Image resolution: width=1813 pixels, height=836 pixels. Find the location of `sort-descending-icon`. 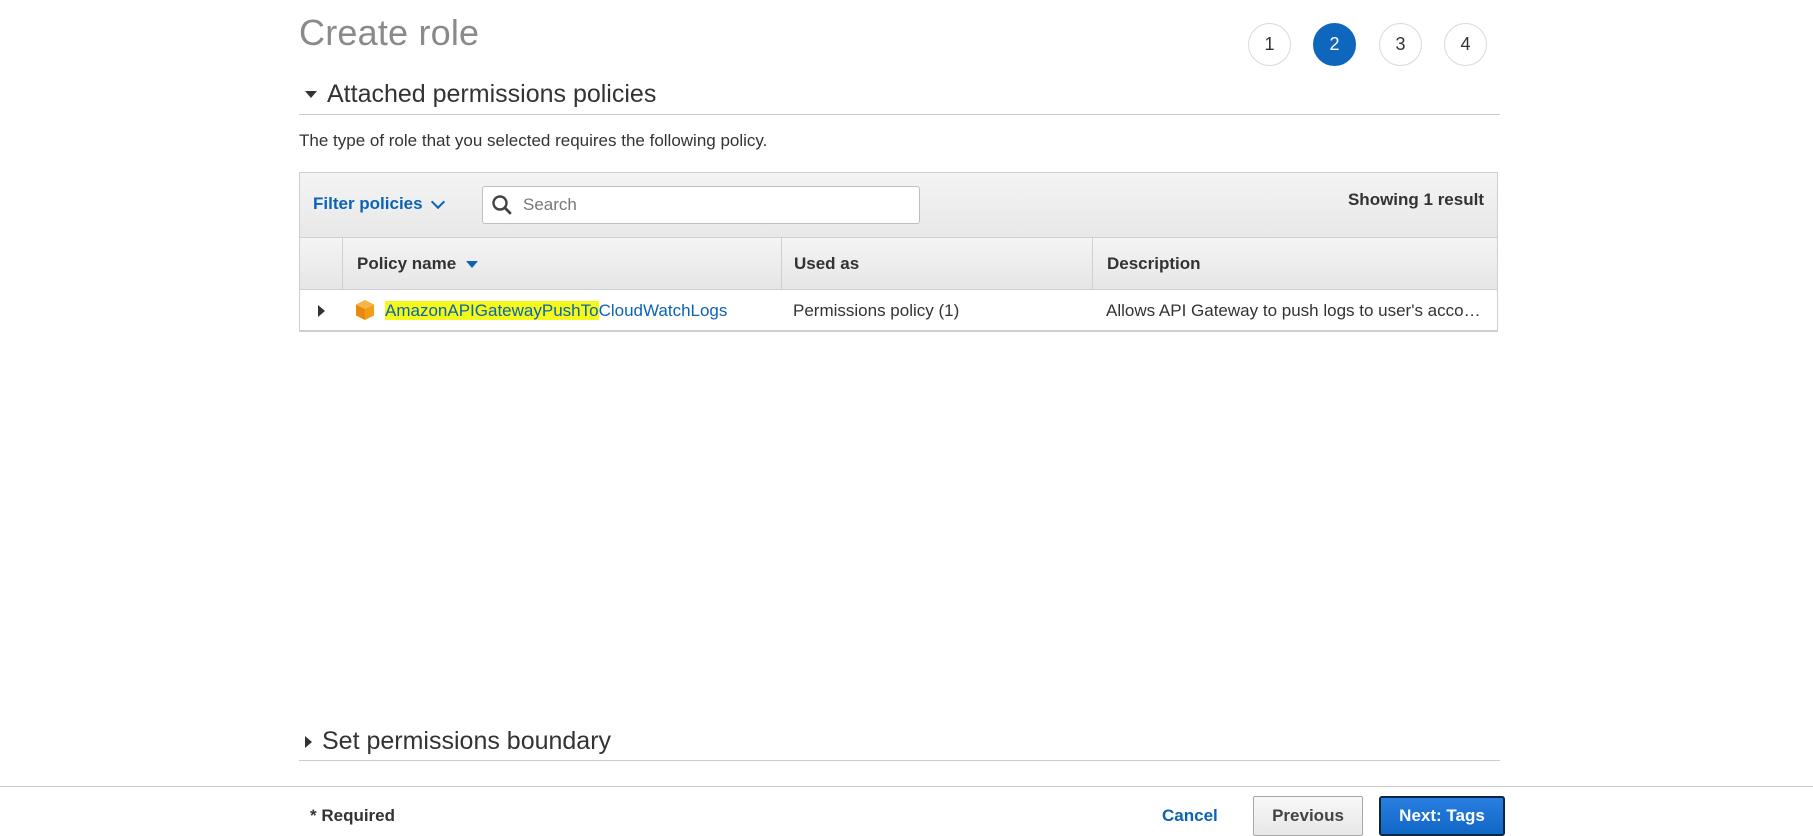

sort-descending-icon is located at coordinates (472, 265).